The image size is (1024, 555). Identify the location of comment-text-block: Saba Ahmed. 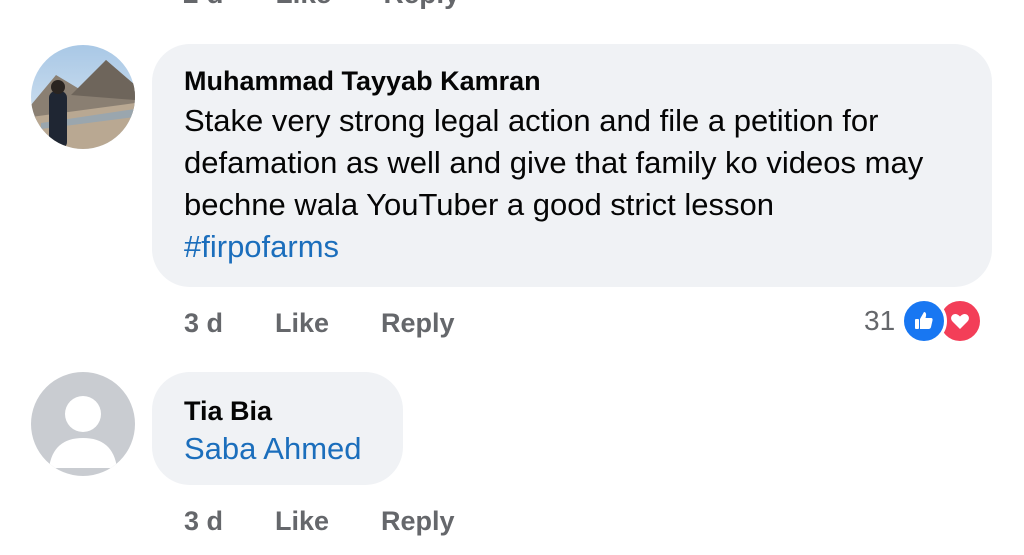
(277, 449).